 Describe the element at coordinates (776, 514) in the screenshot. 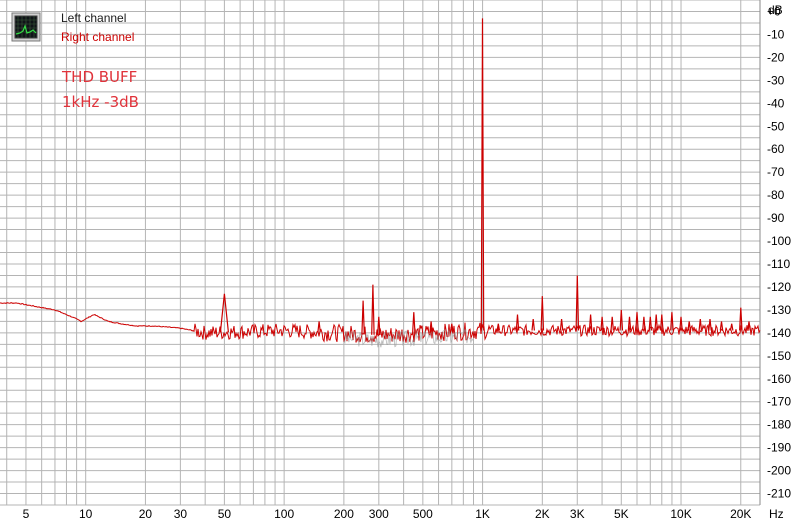

I see `x-unit-label: Hz` at that location.